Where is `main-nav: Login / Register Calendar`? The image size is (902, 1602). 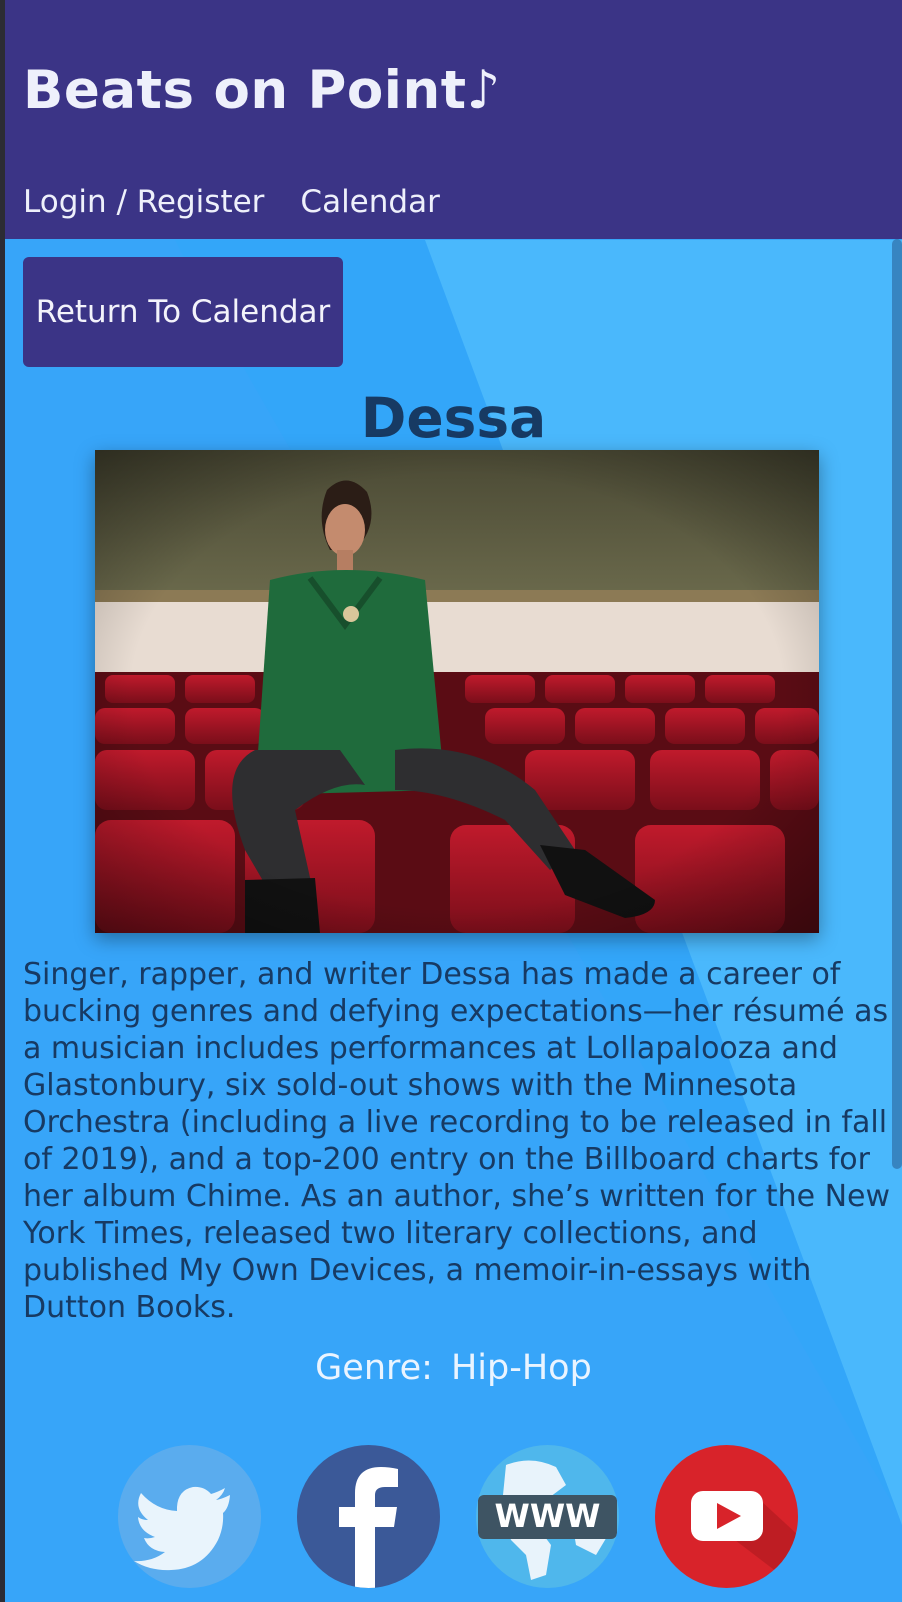 main-nav: Login / Register Calendar is located at coordinates (231, 202).